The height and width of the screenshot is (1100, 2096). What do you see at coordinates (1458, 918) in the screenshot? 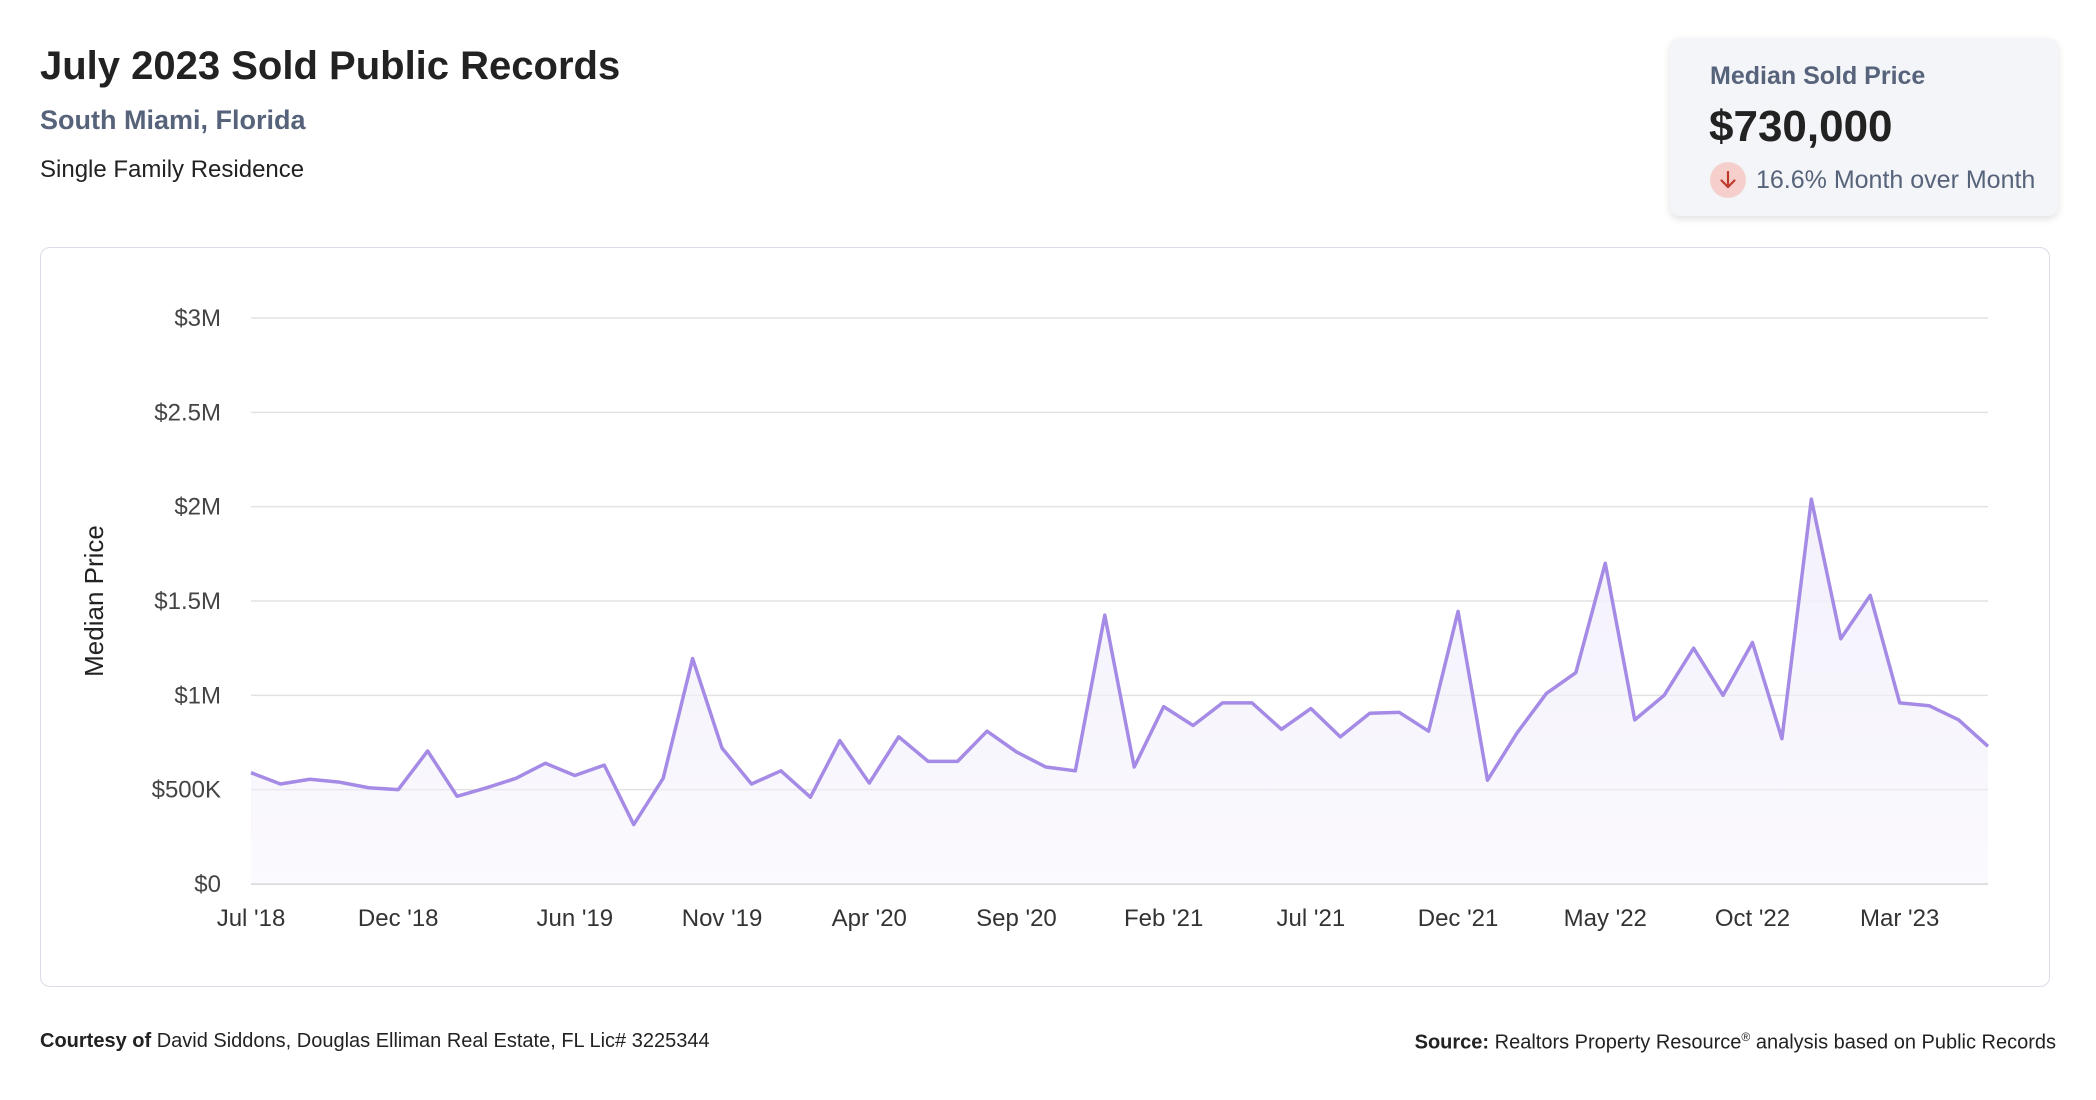
I see `x-tick-label: Dec '21` at bounding box center [1458, 918].